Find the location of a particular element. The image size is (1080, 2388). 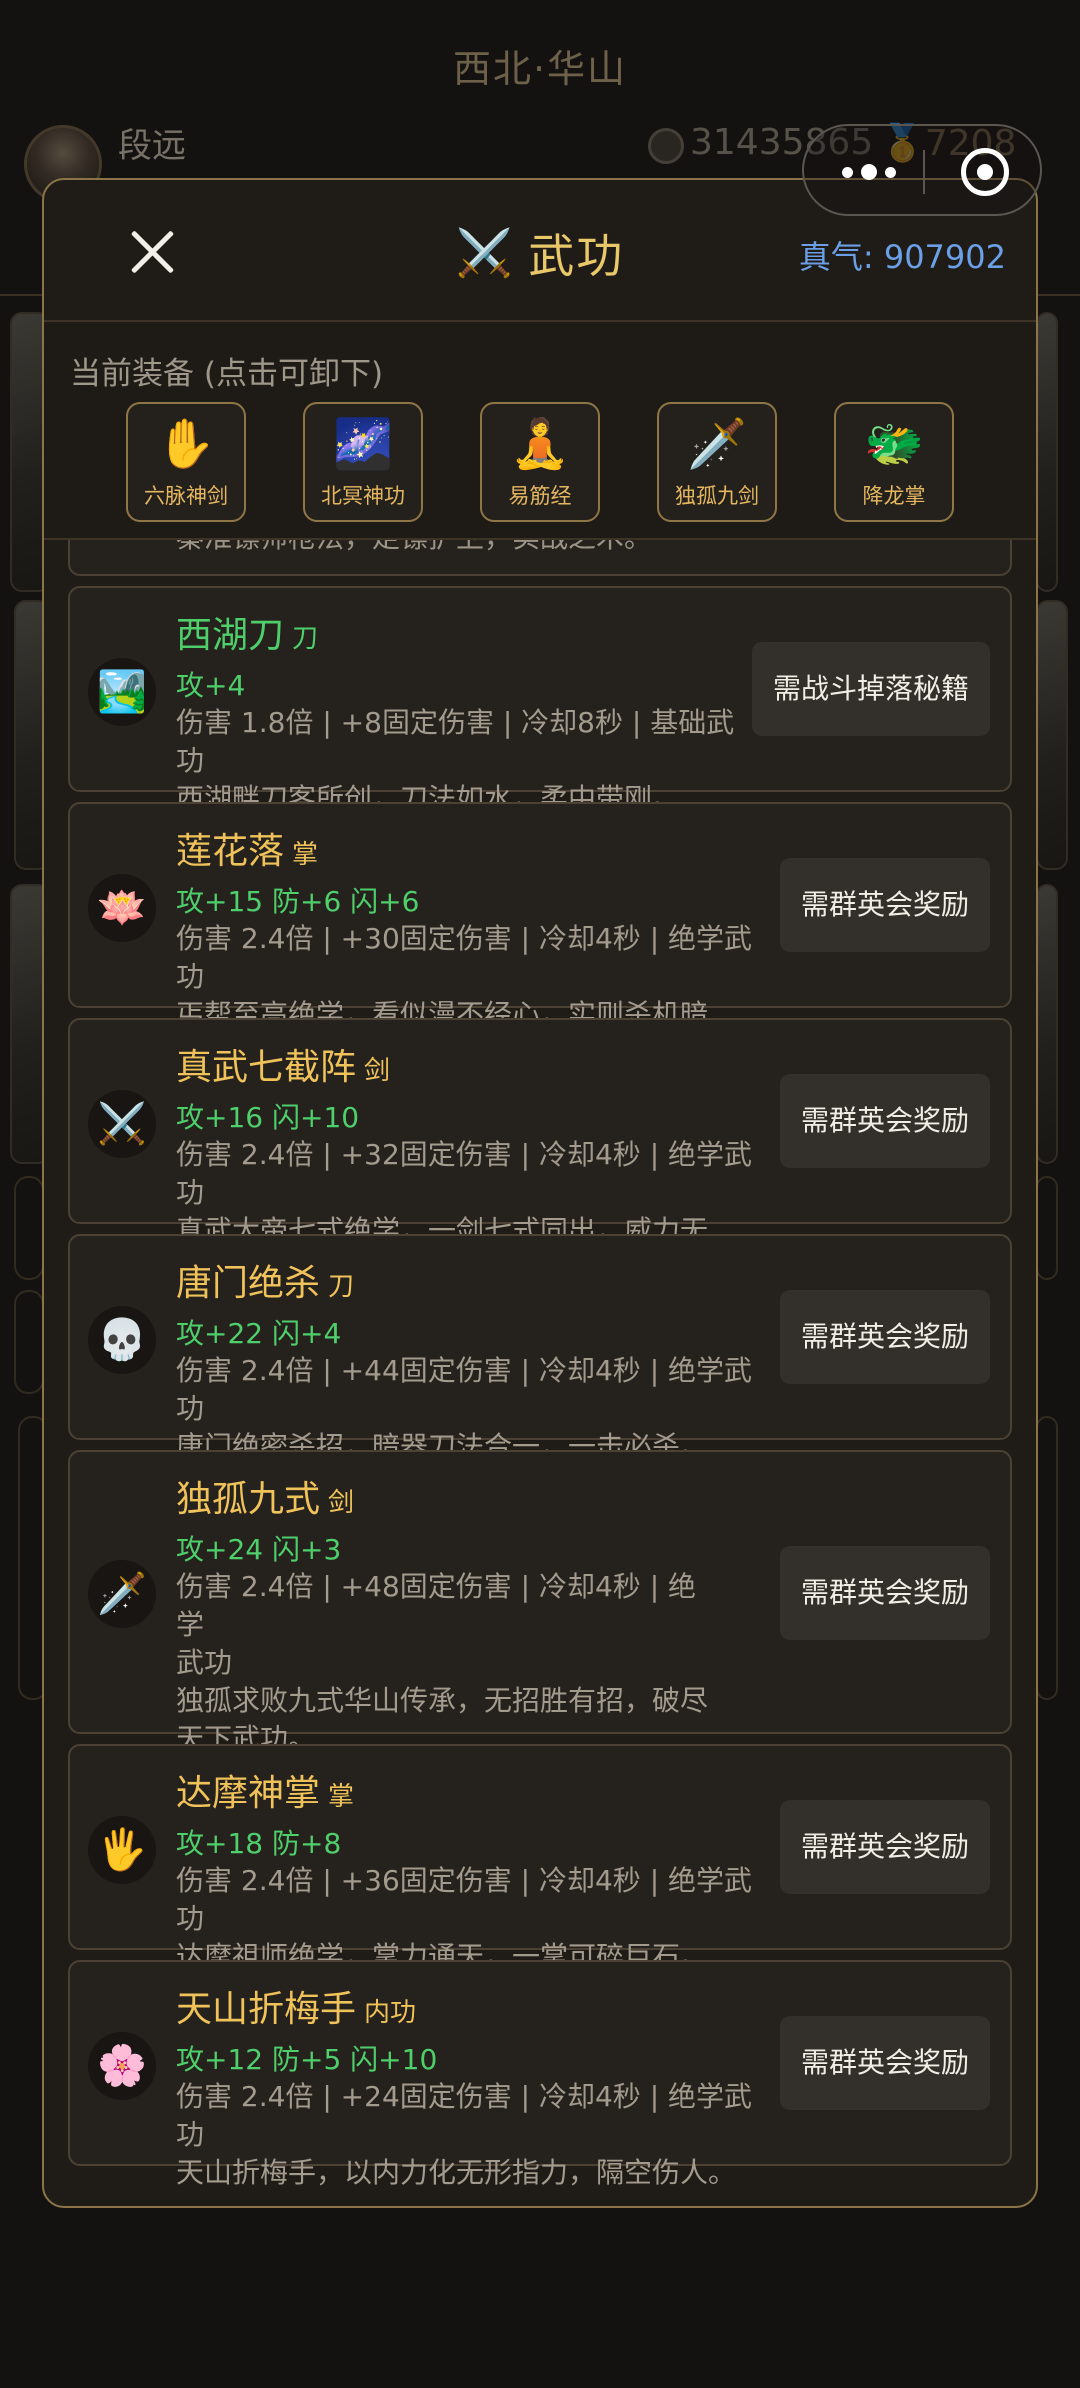

equipped-slot-label: 降龙掌 is located at coordinates (894, 496).